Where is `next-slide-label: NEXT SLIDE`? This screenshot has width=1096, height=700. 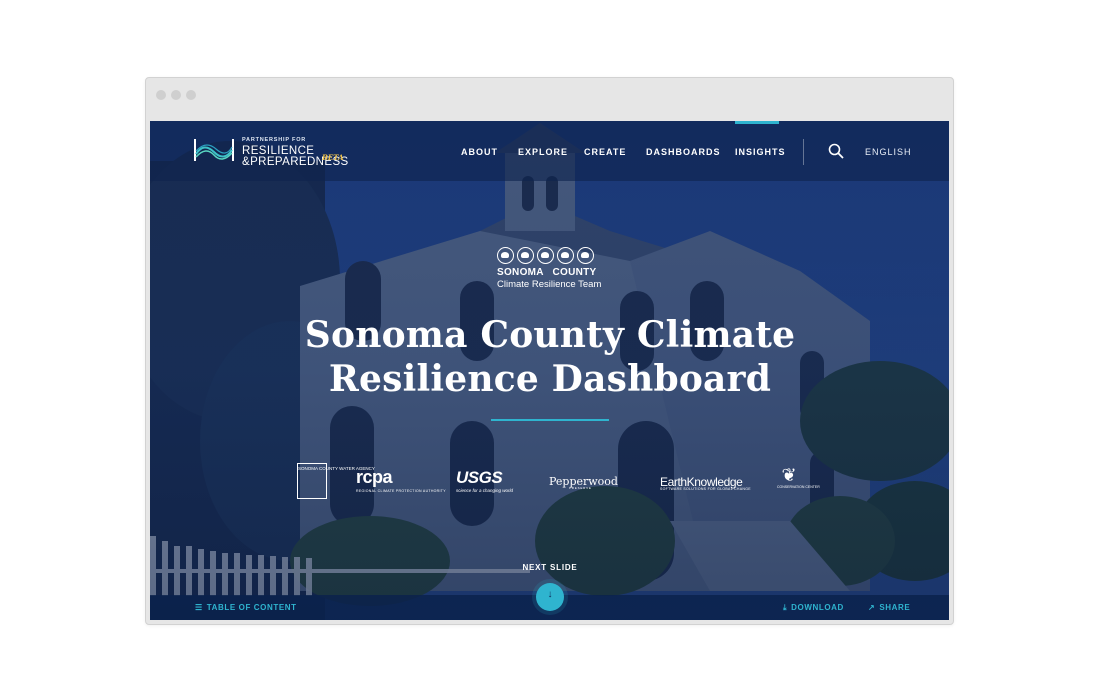 next-slide-label: NEXT SLIDE is located at coordinates (550, 567).